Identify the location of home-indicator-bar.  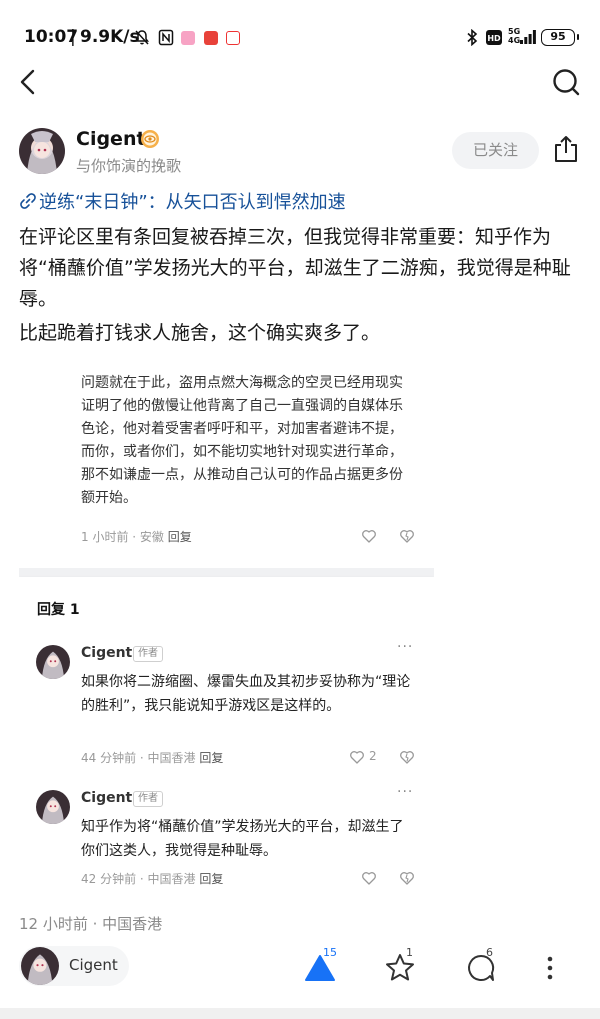
(300, 1013).